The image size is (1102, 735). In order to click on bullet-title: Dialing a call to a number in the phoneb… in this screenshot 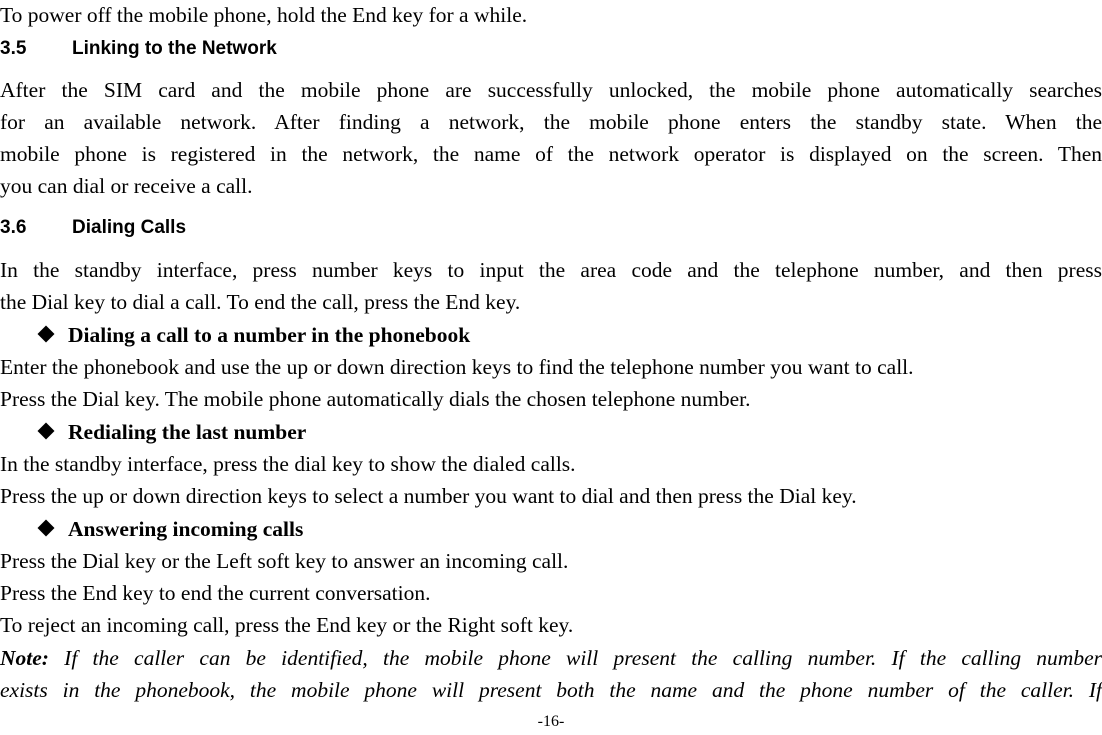, I will do `click(269, 335)`.